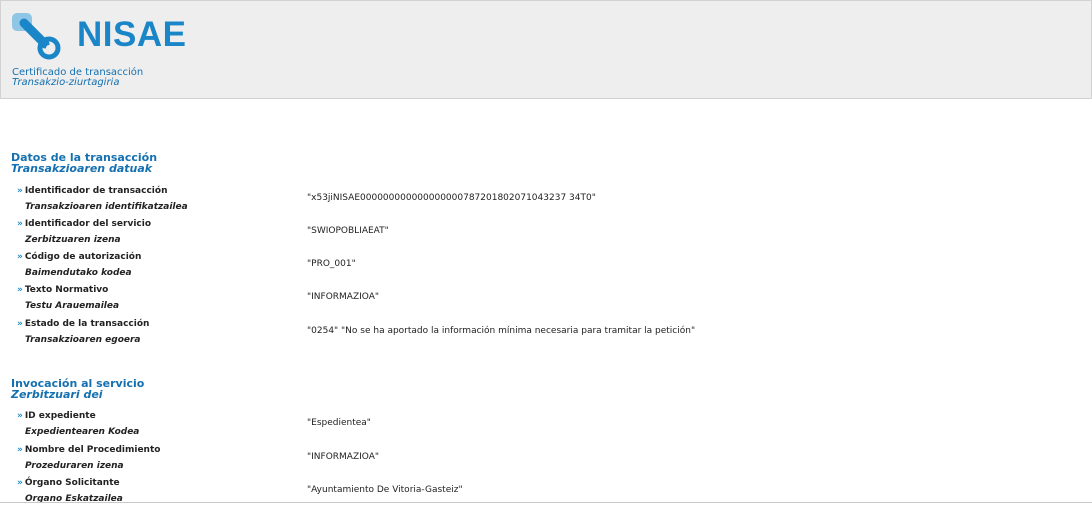 Image resolution: width=1092 pixels, height=510 pixels. Describe the element at coordinates (331, 264) in the screenshot. I see `field-value: "PRO_001"` at that location.